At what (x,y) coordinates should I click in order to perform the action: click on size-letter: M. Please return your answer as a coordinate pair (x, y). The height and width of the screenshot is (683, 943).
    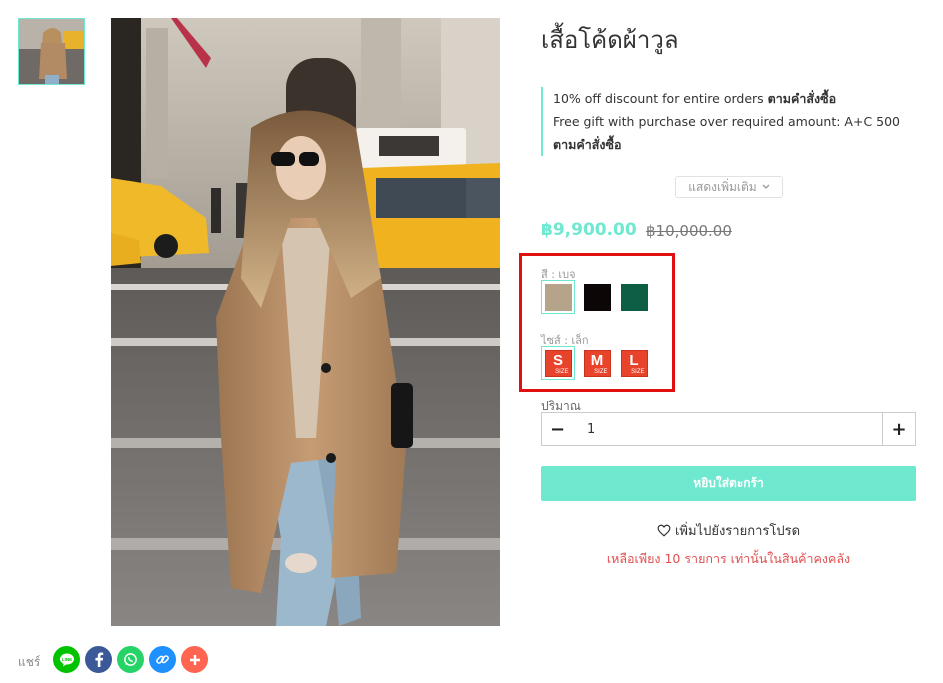
    Looking at the image, I should click on (597, 360).